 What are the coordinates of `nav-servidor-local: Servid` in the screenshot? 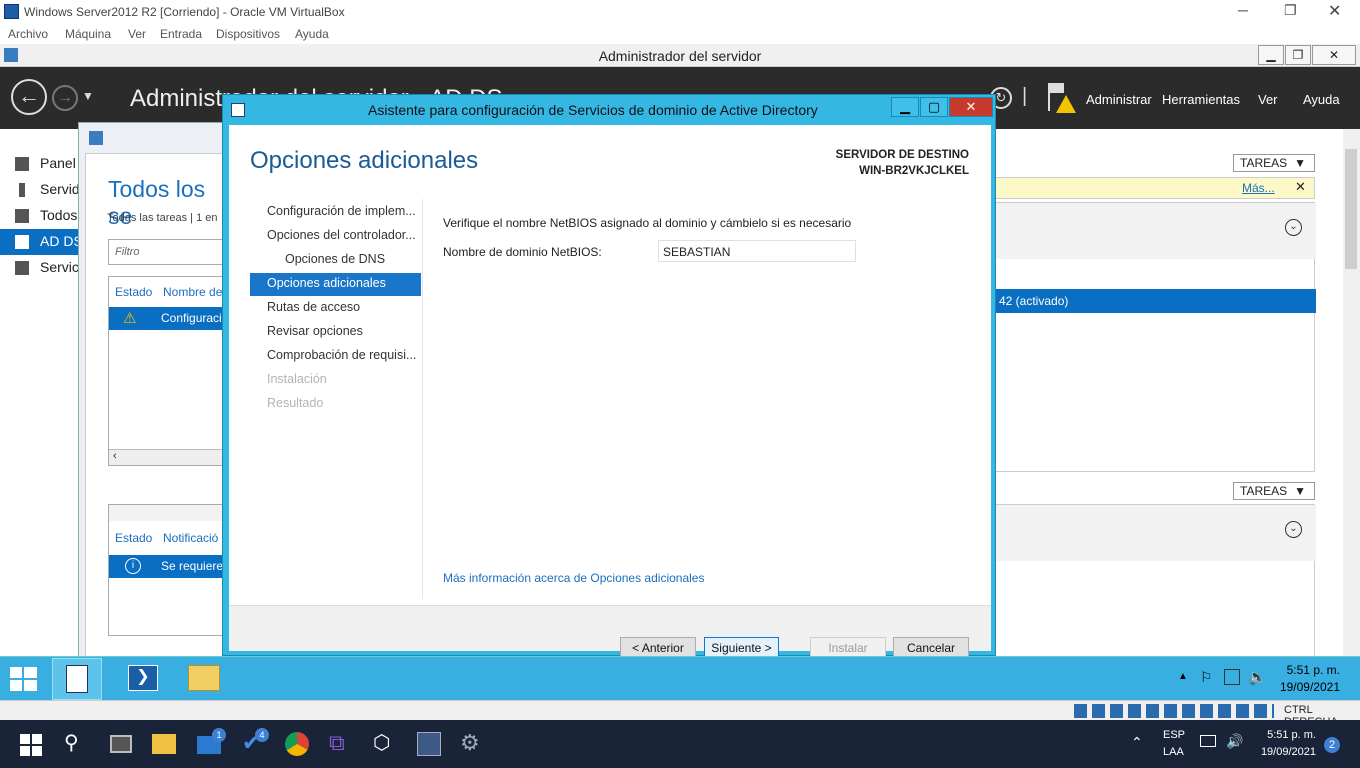 It's located at (42, 190).